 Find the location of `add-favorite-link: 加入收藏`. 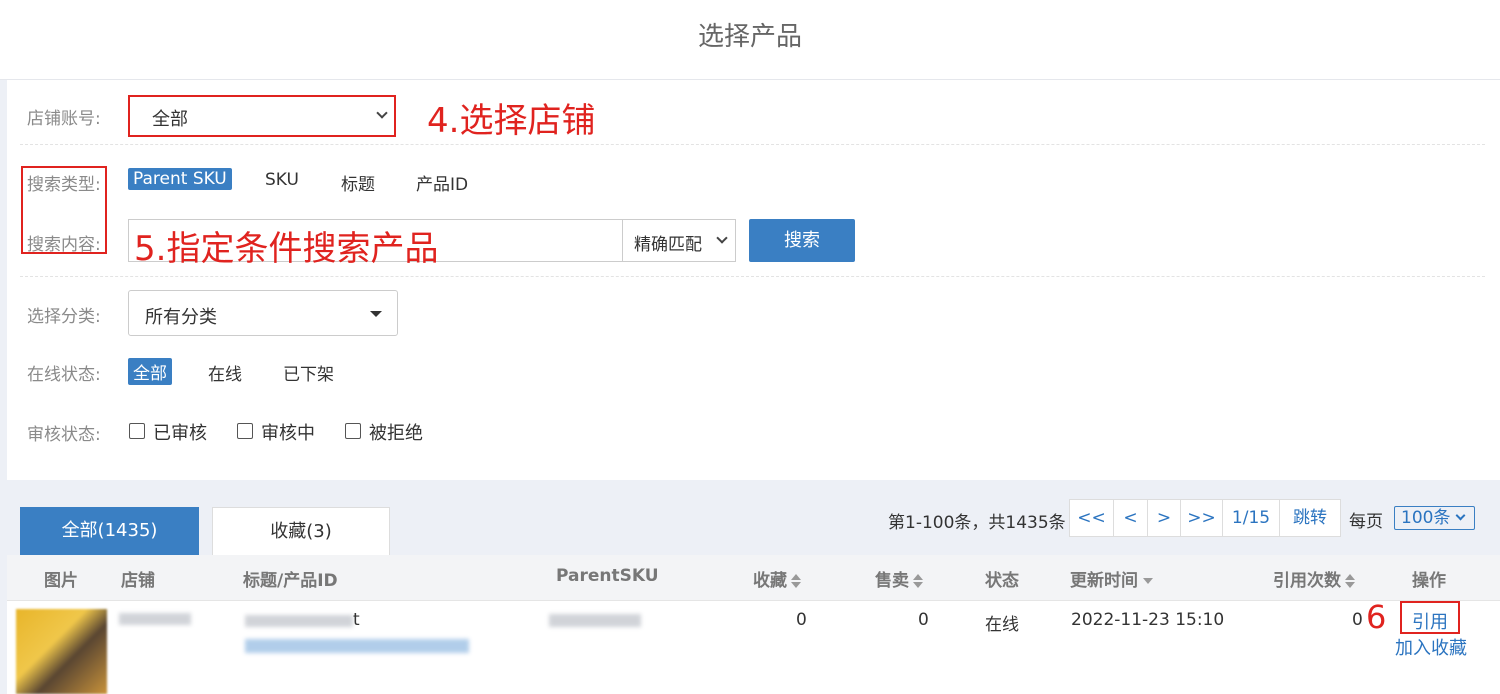

add-favorite-link: 加入收藏 is located at coordinates (1431, 647).